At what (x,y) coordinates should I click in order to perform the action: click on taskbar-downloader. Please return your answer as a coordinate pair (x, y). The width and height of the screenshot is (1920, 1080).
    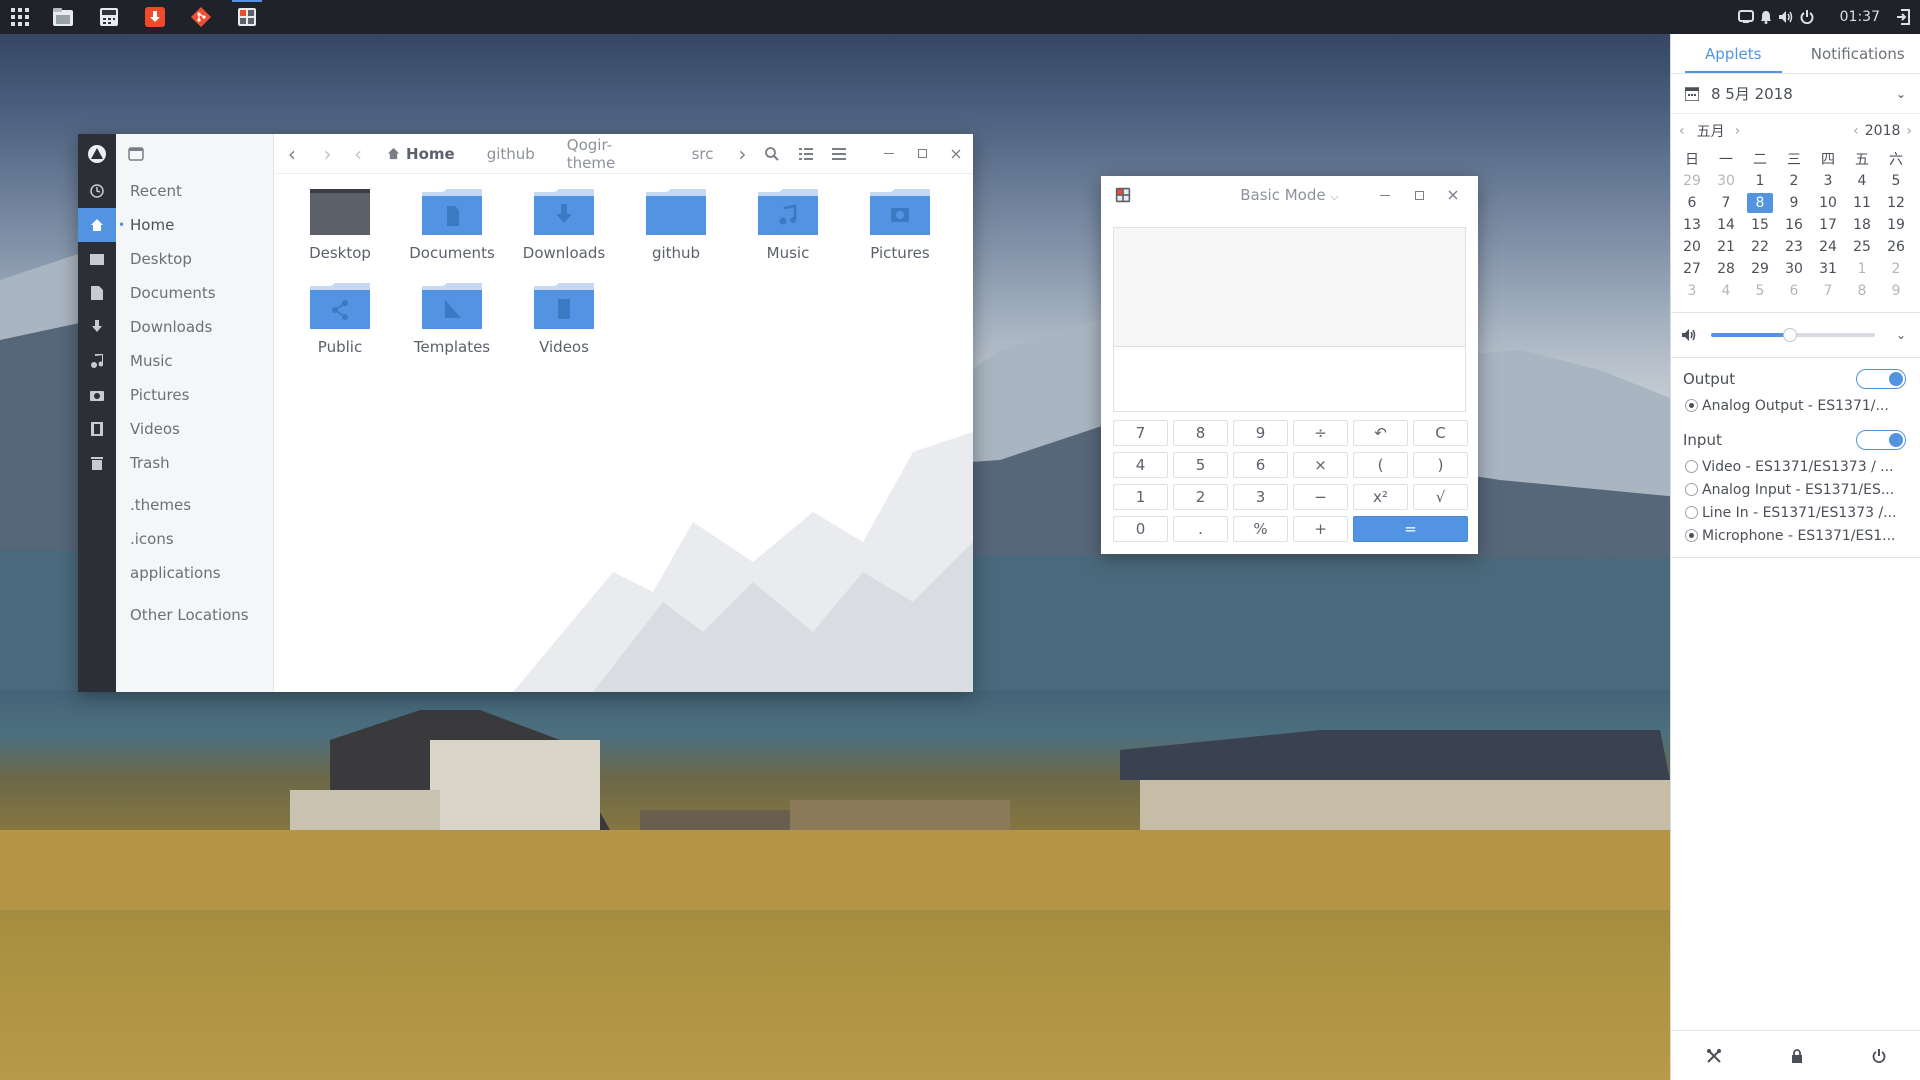
    Looking at the image, I should click on (155, 17).